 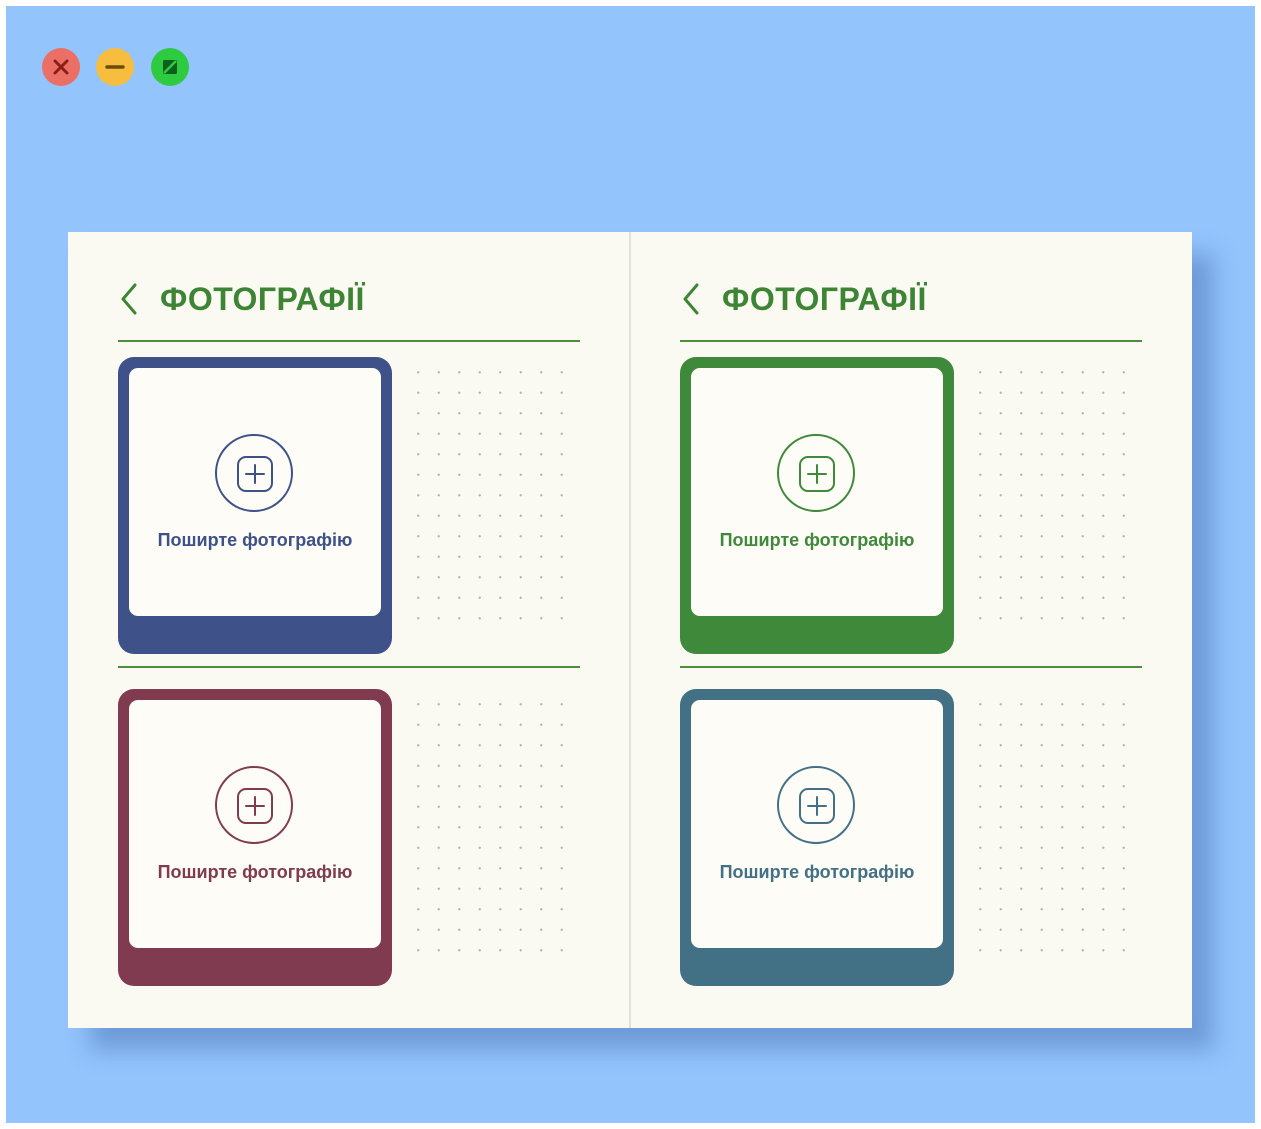 I want to click on maximize-icon, so click(x=170, y=67).